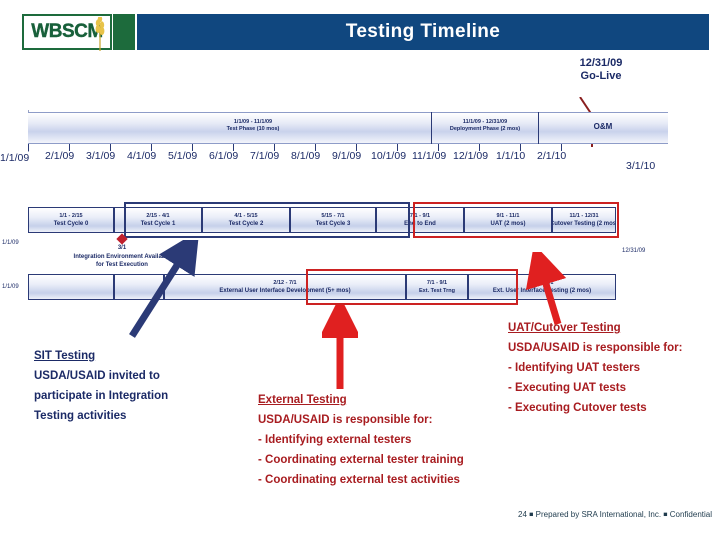 The height and width of the screenshot is (540, 720). Describe the element at coordinates (634, 251) in the screenshot. I see `row1-right-date: 12/31/09` at that location.